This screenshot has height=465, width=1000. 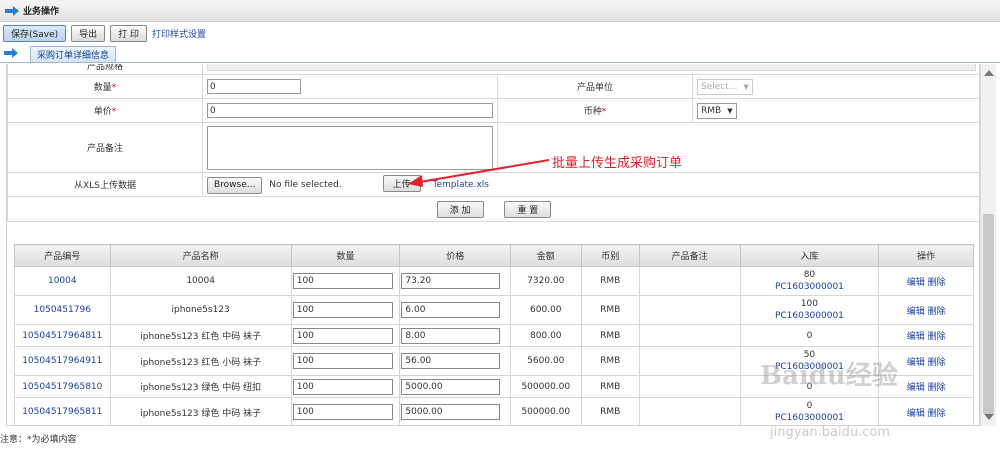 I want to click on qty-cell: 0, so click(x=350, y=86).